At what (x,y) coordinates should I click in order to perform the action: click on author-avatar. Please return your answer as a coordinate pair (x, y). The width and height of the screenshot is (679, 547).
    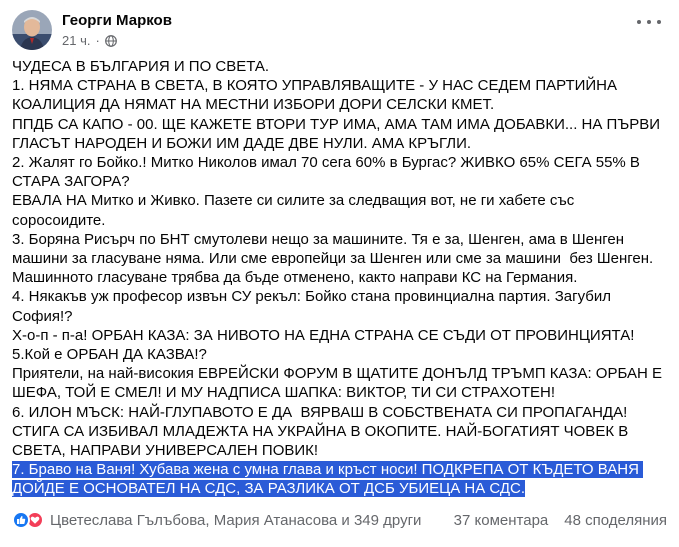
    Looking at the image, I should click on (32, 30).